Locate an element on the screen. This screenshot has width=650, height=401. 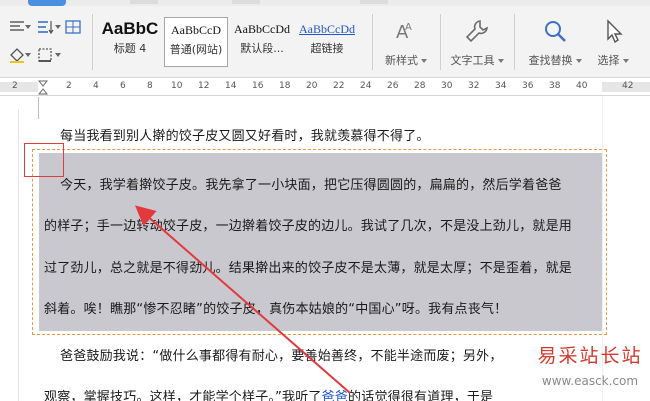
show-marks-icon is located at coordinates (73, 27).